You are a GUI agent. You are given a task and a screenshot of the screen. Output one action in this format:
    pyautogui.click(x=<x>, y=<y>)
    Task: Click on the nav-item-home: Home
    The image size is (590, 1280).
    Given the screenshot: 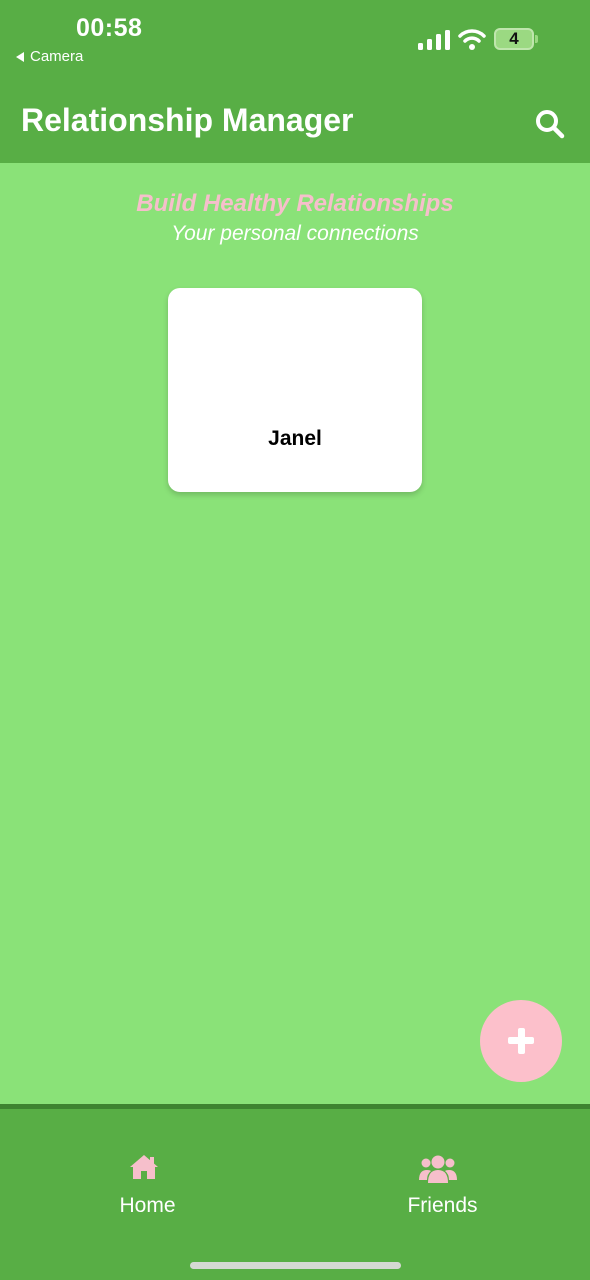 What is the action you would take?
    pyautogui.click(x=147, y=1174)
    